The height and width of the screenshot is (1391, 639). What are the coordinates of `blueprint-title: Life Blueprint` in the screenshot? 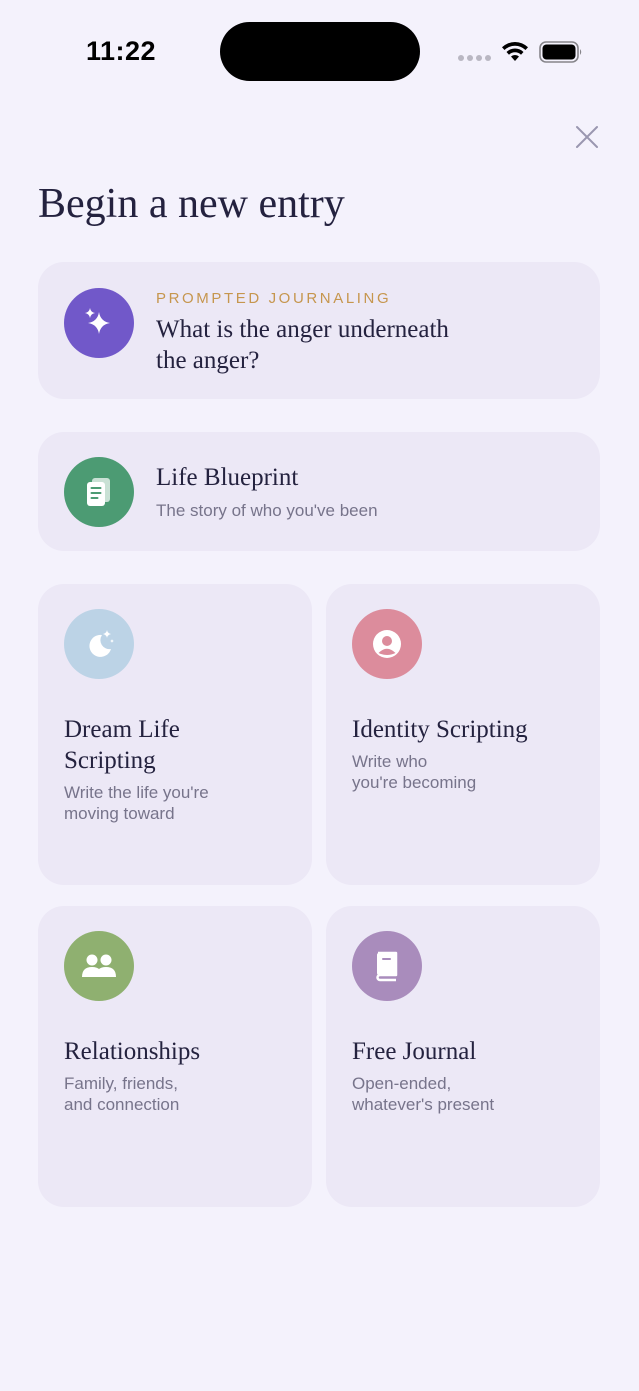 It's located at (227, 477).